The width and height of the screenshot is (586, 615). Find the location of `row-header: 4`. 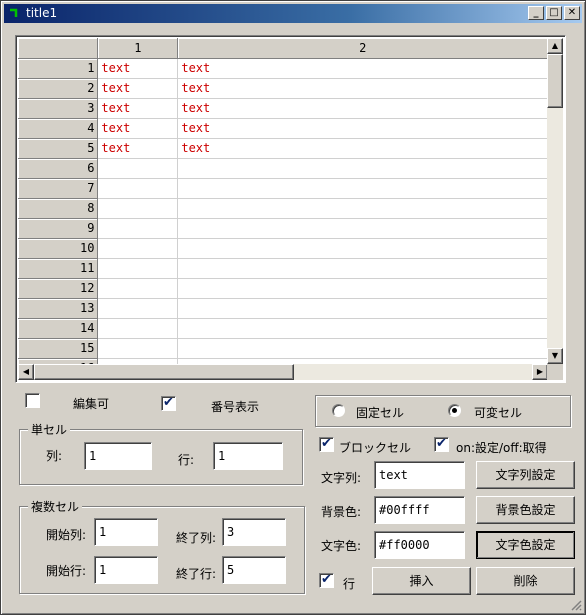

row-header: 4 is located at coordinates (58, 128).